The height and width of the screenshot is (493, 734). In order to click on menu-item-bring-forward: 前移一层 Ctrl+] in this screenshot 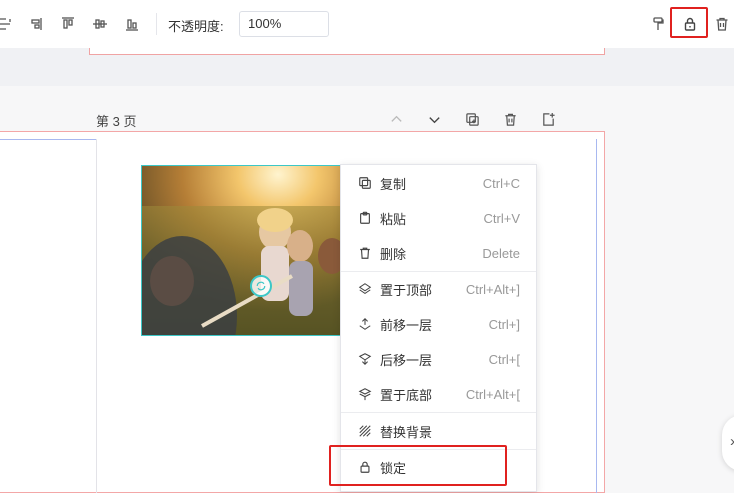, I will do `click(438, 324)`.